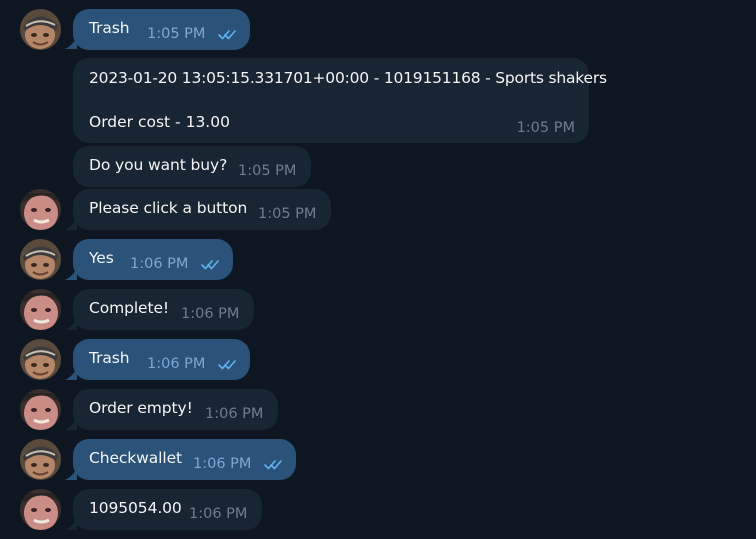 The height and width of the screenshot is (539, 756). I want to click on message-text: Do you want buy?, so click(158, 165).